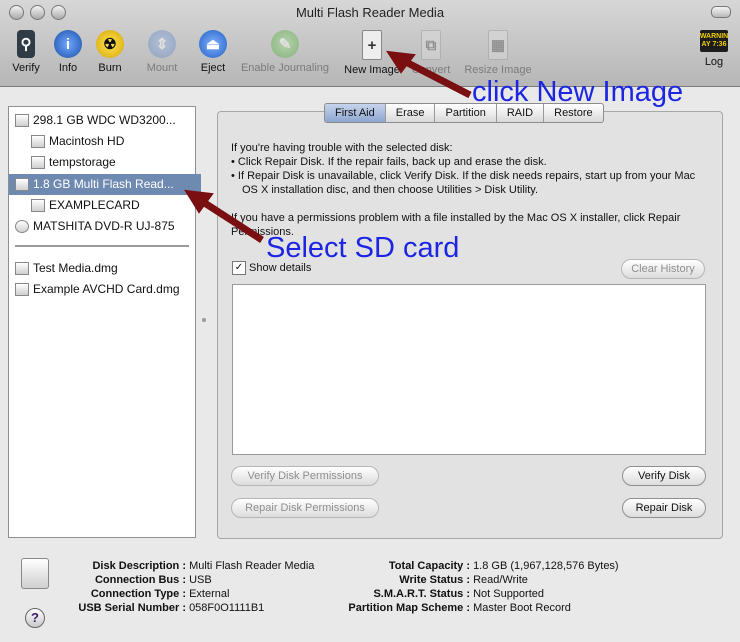  I want to click on annotation-click-new-image: click New Image, so click(578, 92).